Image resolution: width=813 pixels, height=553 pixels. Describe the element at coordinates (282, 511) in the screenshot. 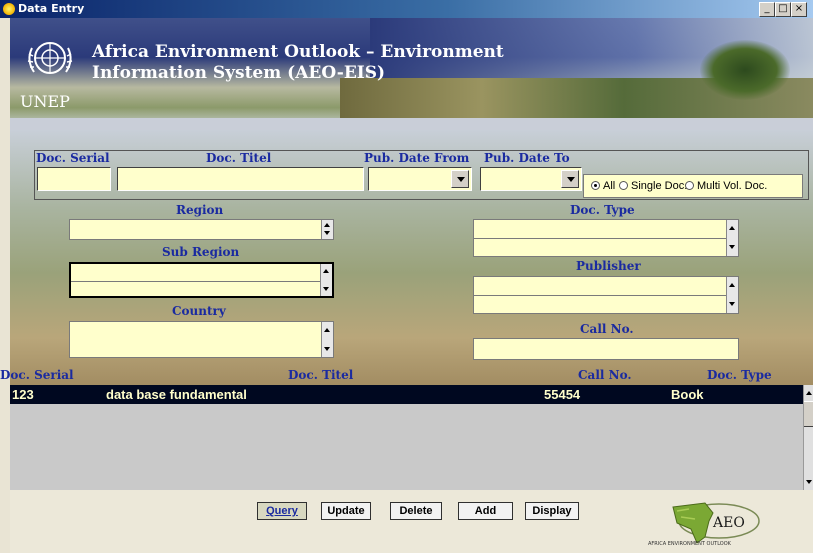

I see `query-button: Query` at that location.